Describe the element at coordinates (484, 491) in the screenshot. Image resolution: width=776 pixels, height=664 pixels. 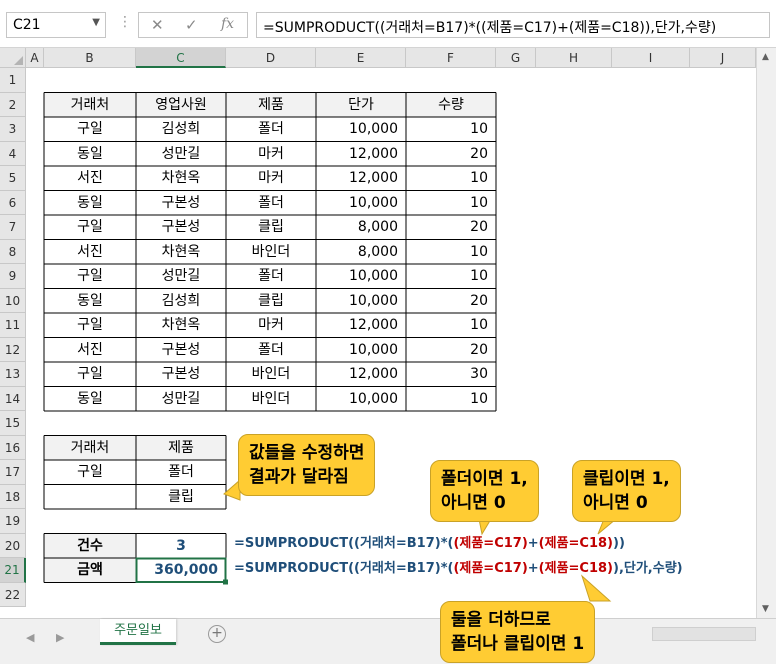
I see `callout-folder: 폴더이면 1, 아니면 0` at that location.